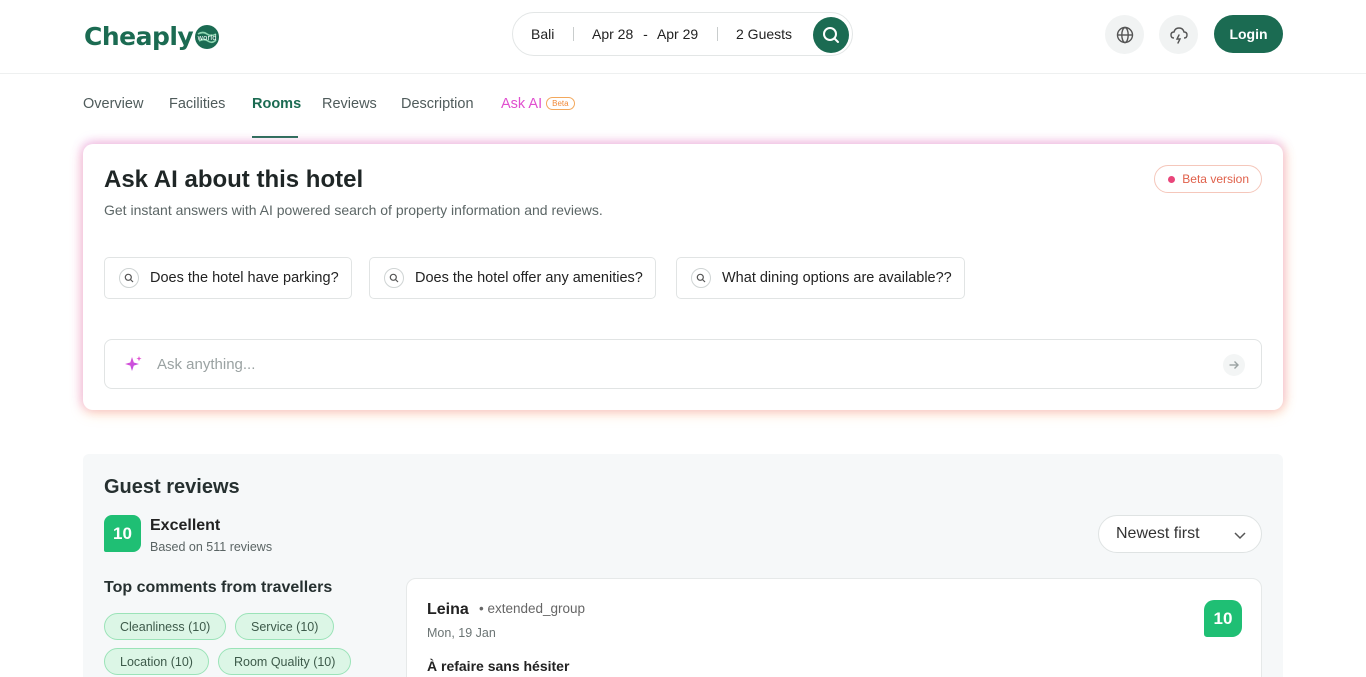  What do you see at coordinates (560, 103) in the screenshot?
I see `tab-beta-badge: Beta` at bounding box center [560, 103].